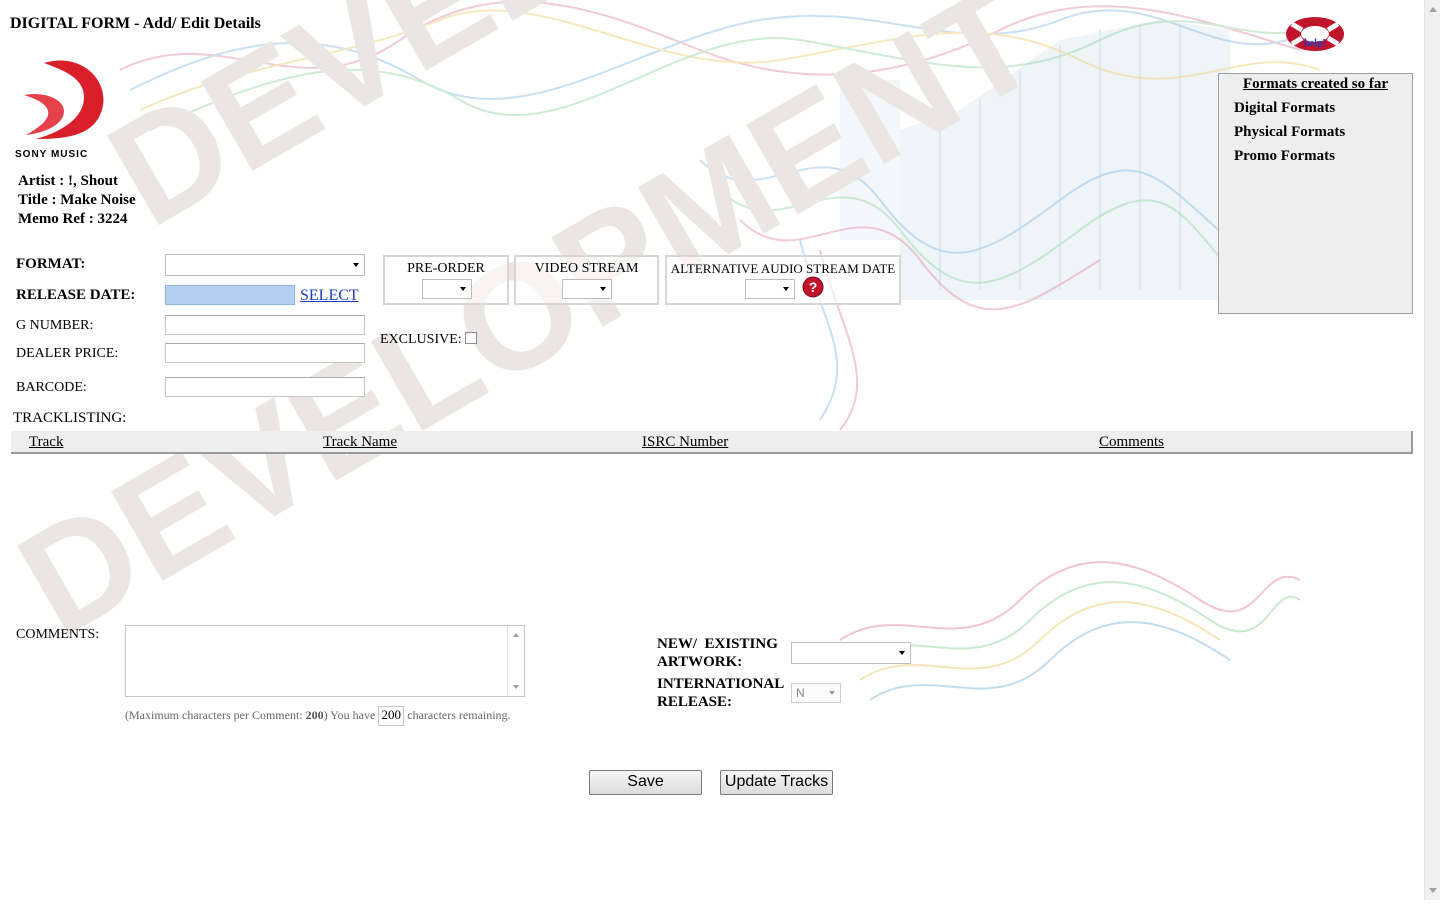  What do you see at coordinates (446, 268) in the screenshot?
I see `pre-order-label: PRE-ORDER` at bounding box center [446, 268].